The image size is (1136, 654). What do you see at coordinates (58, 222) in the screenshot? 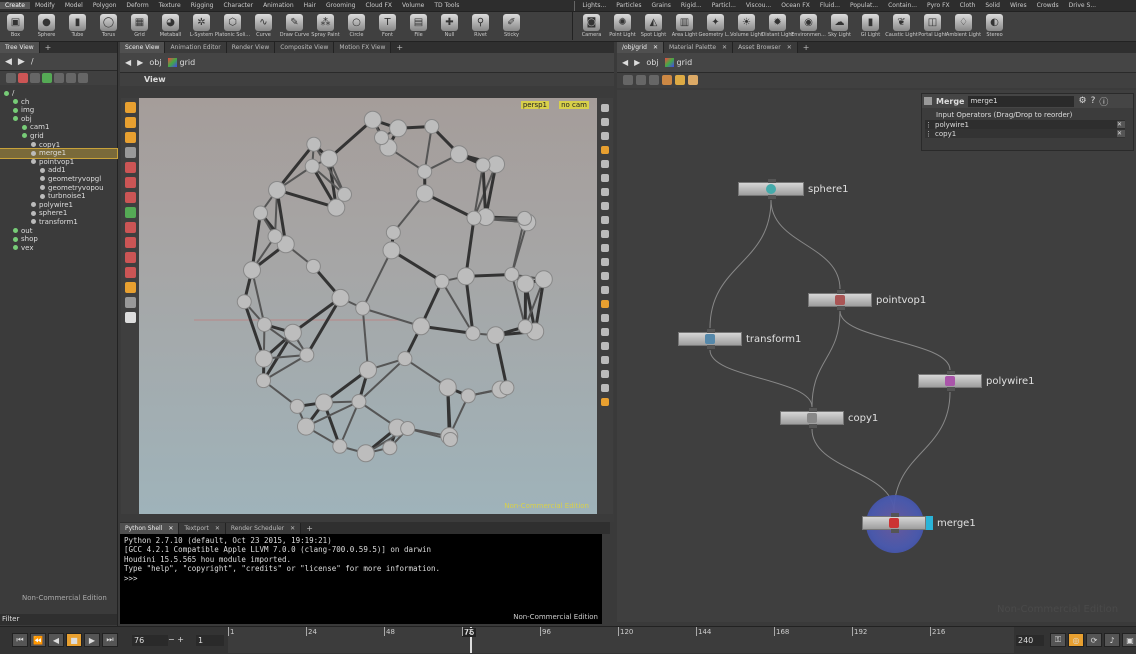
I see `tree-item: transform1` at bounding box center [58, 222].